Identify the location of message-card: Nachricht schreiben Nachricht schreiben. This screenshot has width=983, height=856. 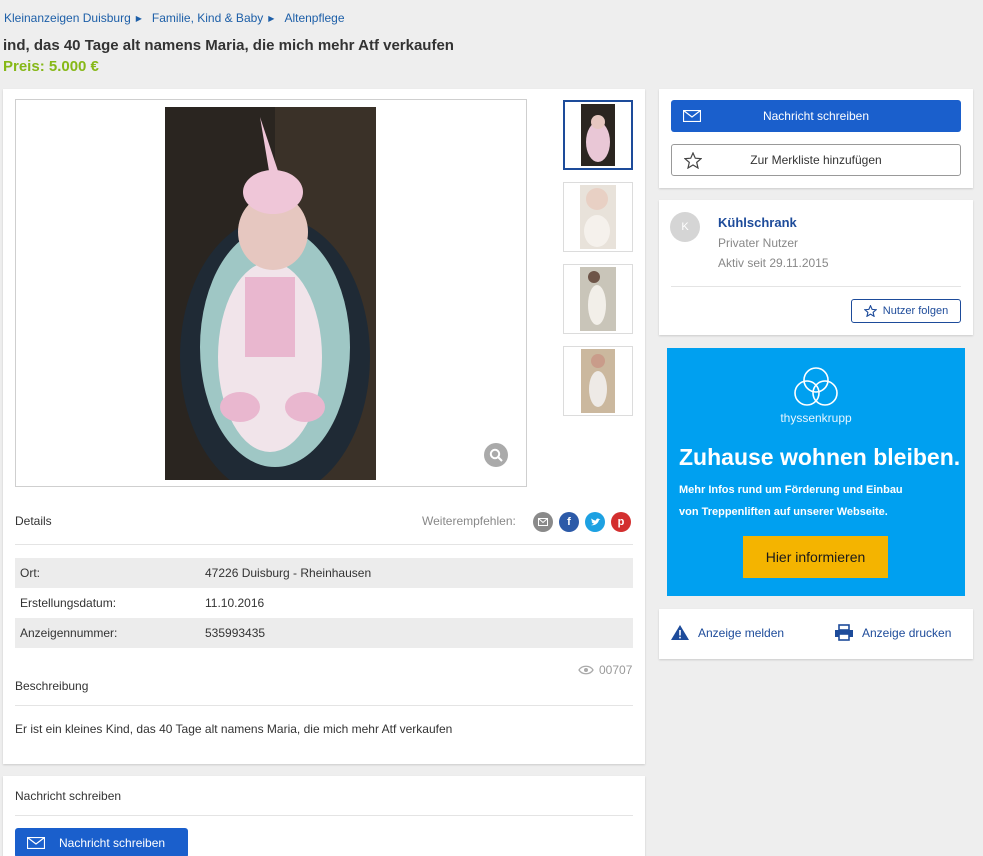
(324, 816).